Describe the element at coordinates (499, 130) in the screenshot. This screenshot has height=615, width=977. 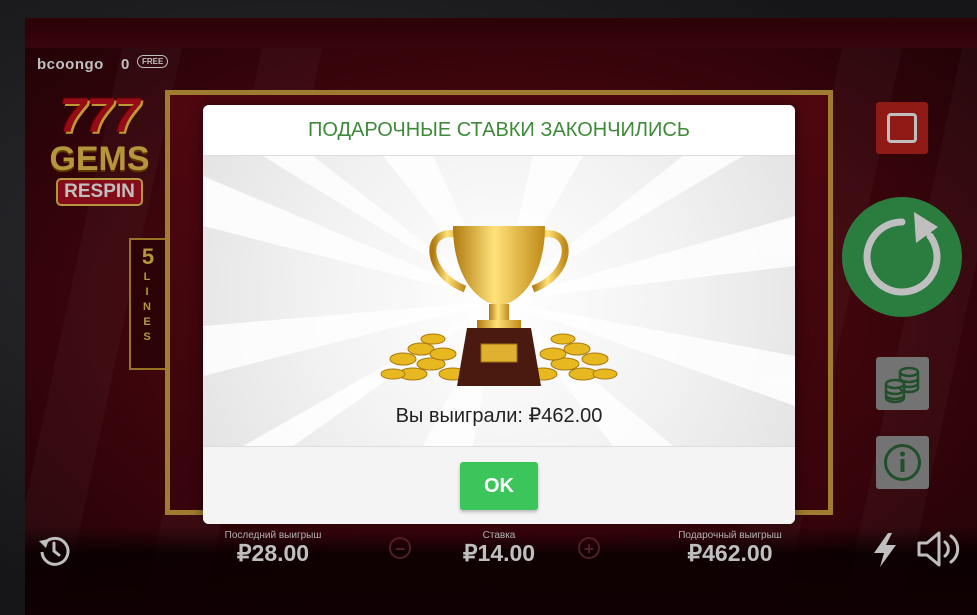
I see `dialog-title: ПОДАРОЧНЫЕ СТАВКИ ЗАКОНЧИЛИСЬ` at that location.